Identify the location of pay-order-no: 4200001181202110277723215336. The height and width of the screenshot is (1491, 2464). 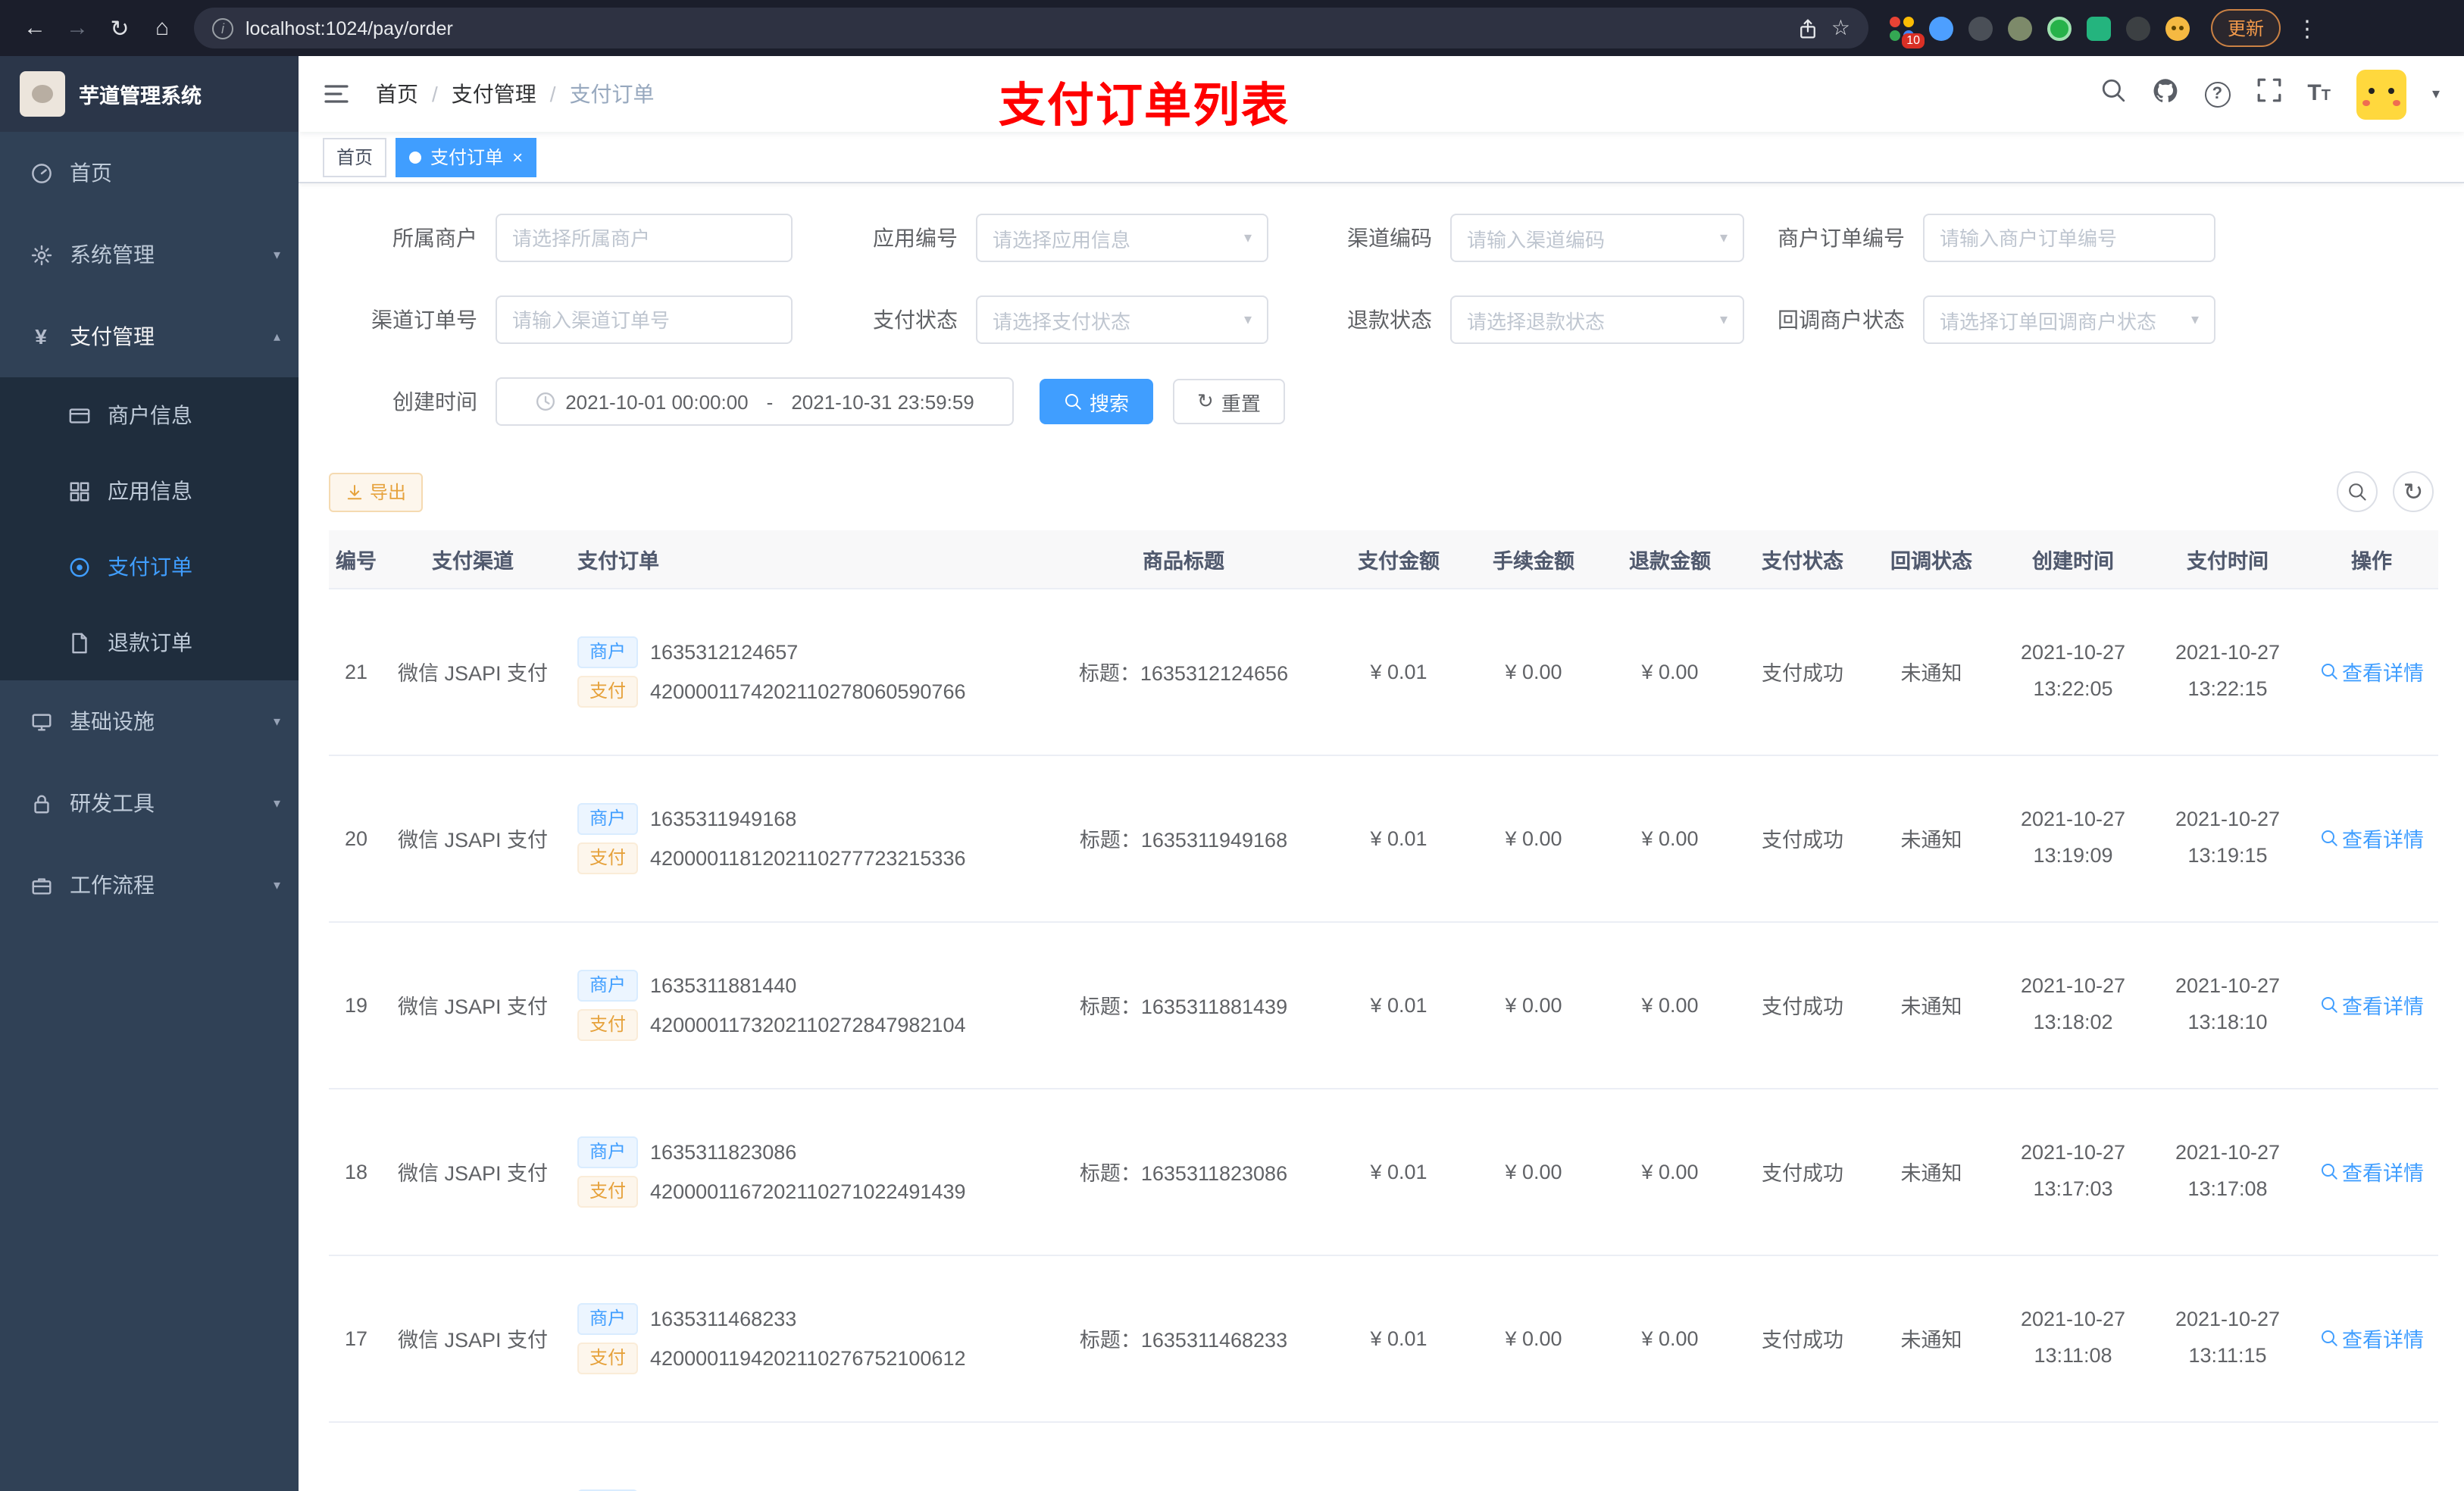
(808, 857).